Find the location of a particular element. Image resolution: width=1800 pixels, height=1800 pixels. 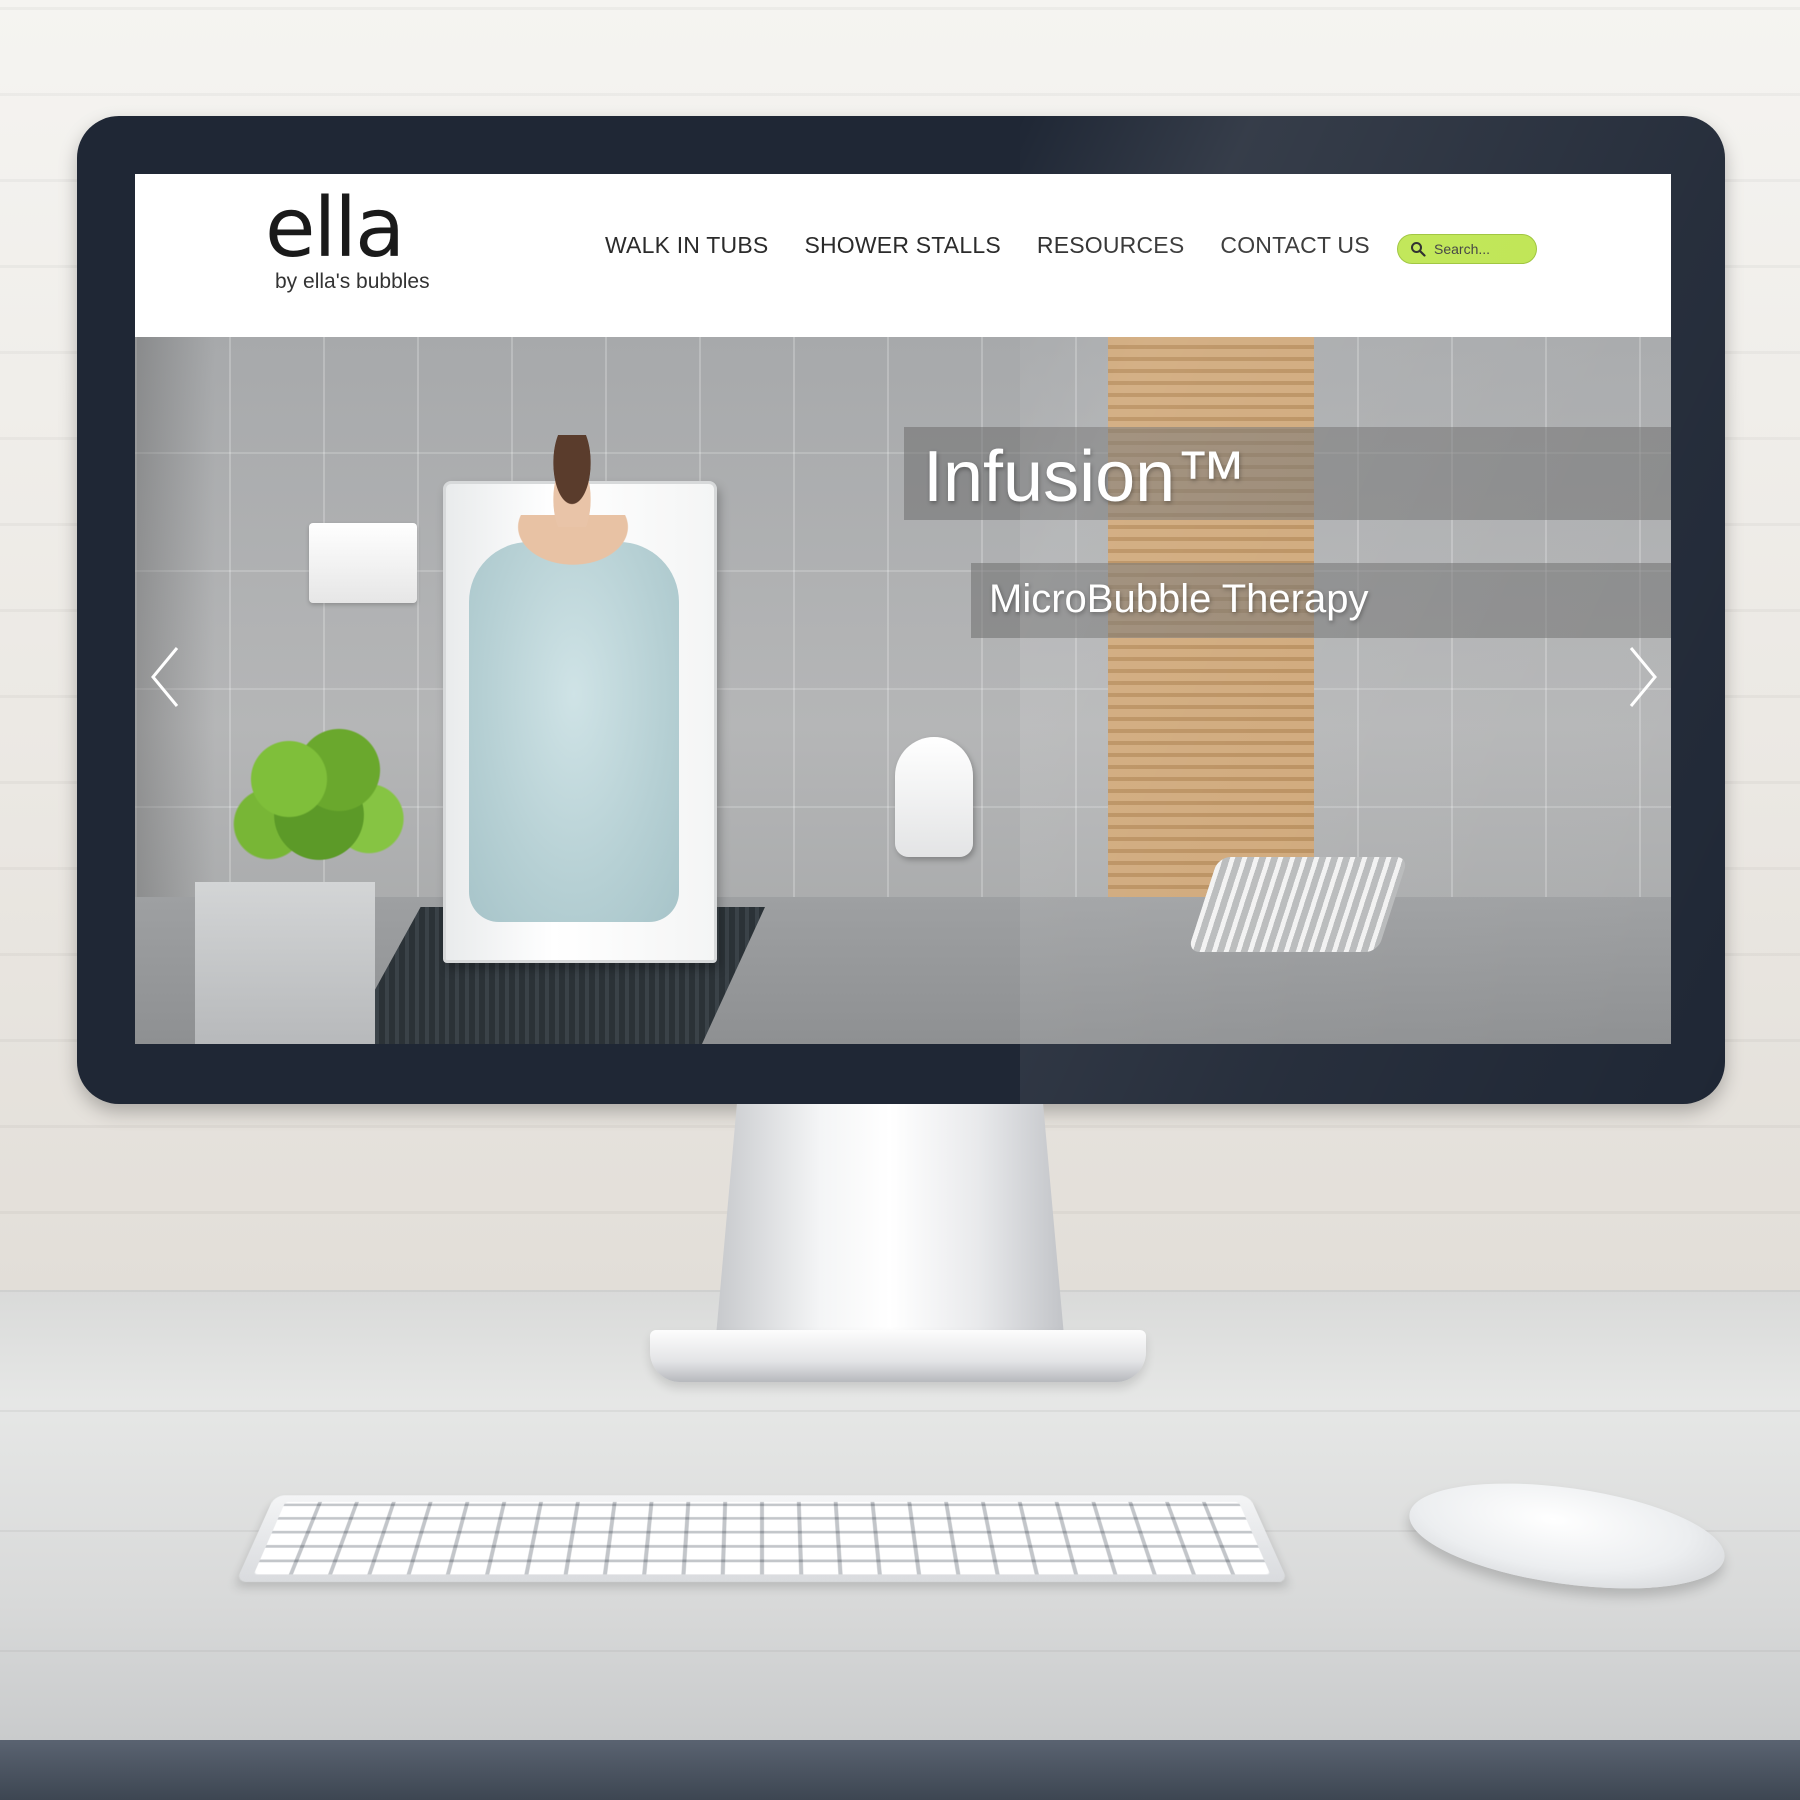

ella-logo: ella by ella's bubbles is located at coordinates (365, 244).